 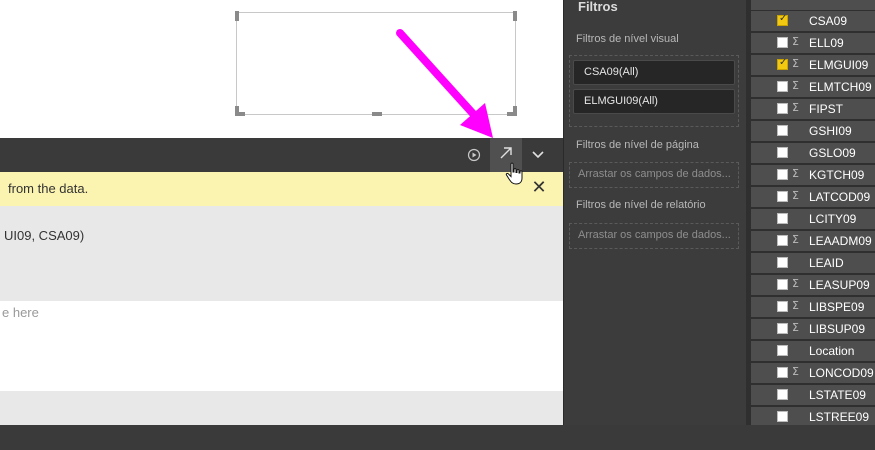 I want to click on filter-card-elmgui09: ELMGUI09(All), so click(x=654, y=101).